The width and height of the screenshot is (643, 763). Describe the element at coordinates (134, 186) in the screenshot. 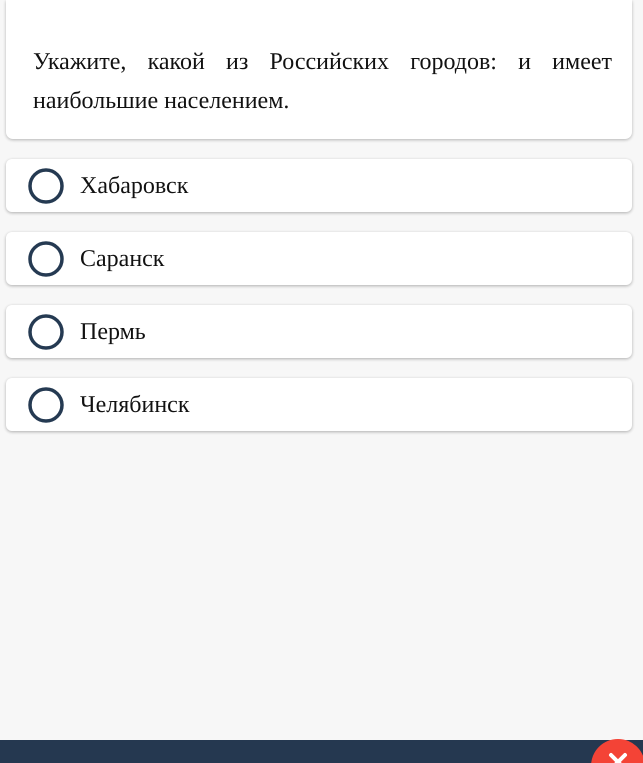

I see `option-label: Хабаровск` at that location.